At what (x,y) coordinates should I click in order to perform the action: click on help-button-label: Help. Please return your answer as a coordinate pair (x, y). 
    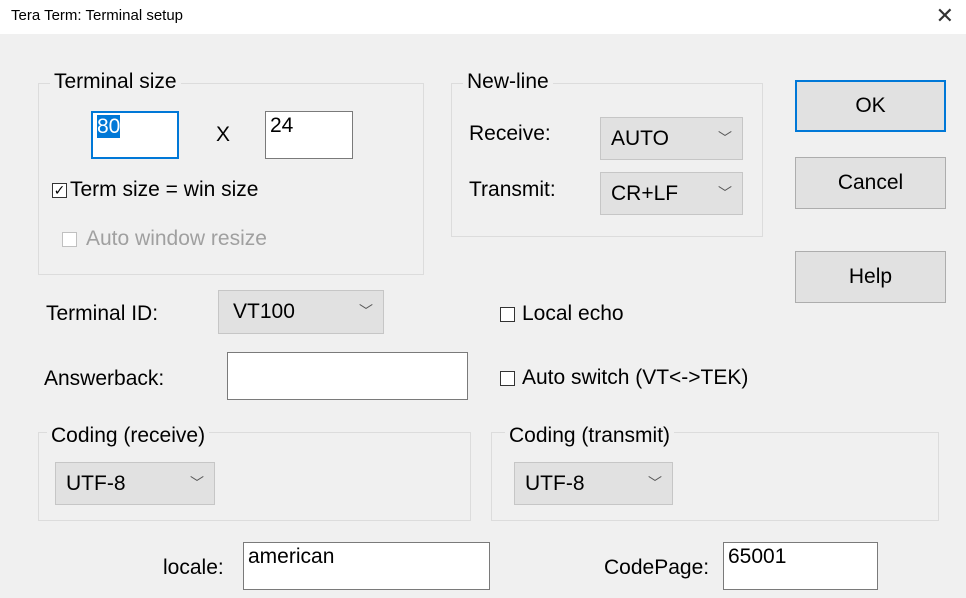
    Looking at the image, I should click on (870, 276).